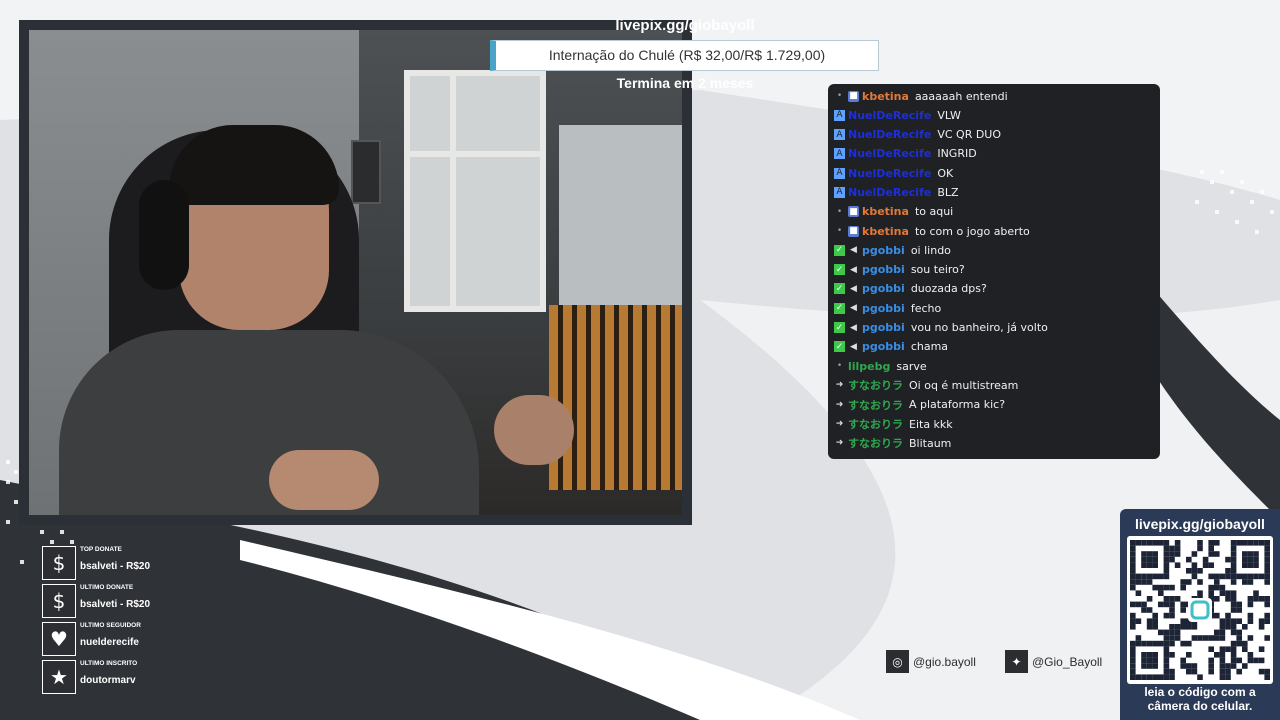 This screenshot has height=720, width=1280. I want to click on heart-icon: ♥, so click(59, 639).